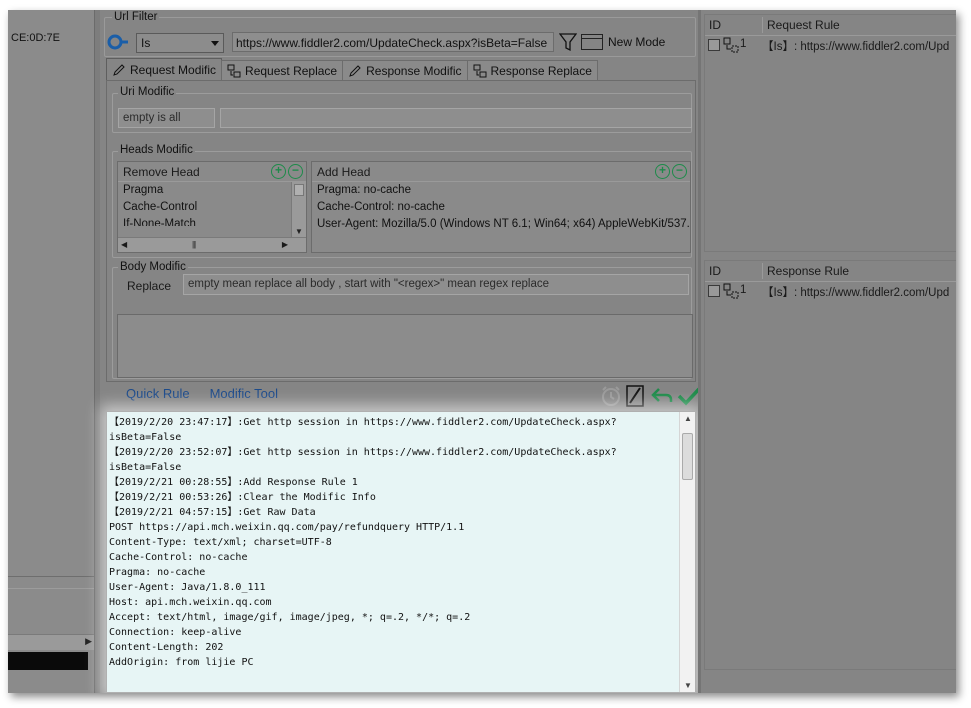 This screenshot has width=971, height=708. Describe the element at coordinates (212, 172) in the screenshot. I see `remove-head-header: Remove Head + −` at that location.